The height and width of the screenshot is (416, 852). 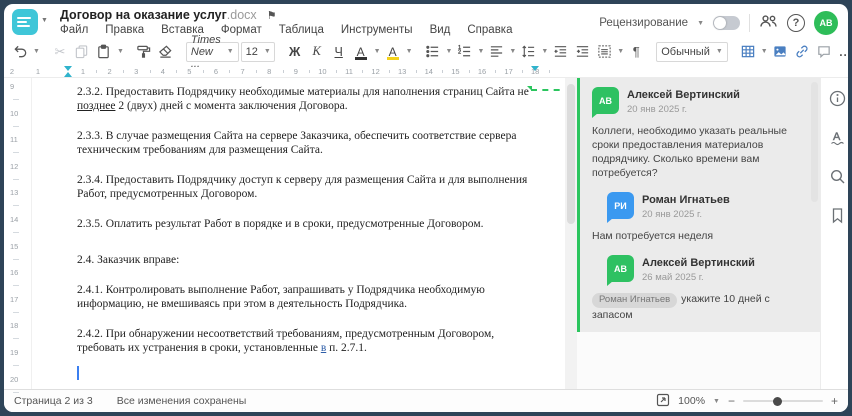 I want to click on comment-author: Алексей Вертинский, so click(x=698, y=263).